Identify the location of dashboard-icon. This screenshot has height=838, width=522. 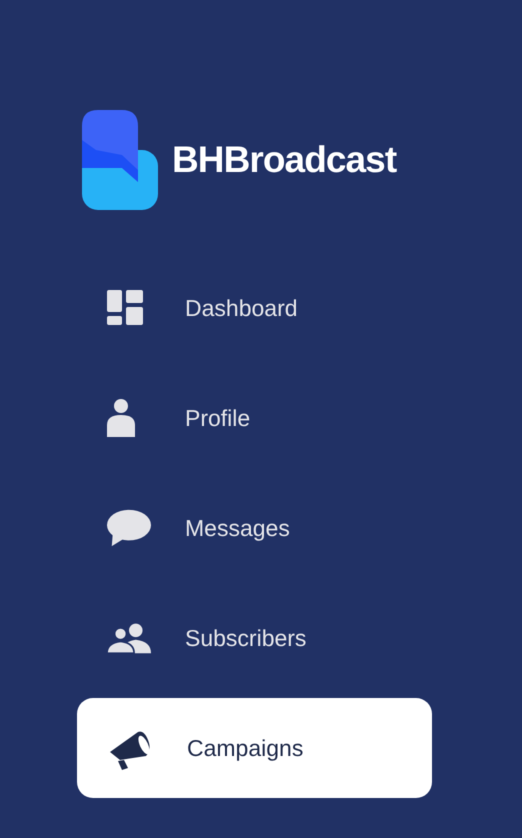
(125, 308).